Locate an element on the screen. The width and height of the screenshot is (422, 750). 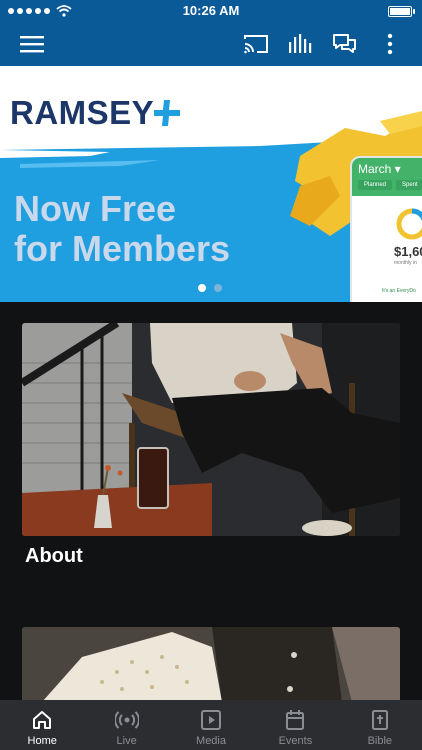
phone-tabs: Planned Spent is located at coordinates (390, 185).